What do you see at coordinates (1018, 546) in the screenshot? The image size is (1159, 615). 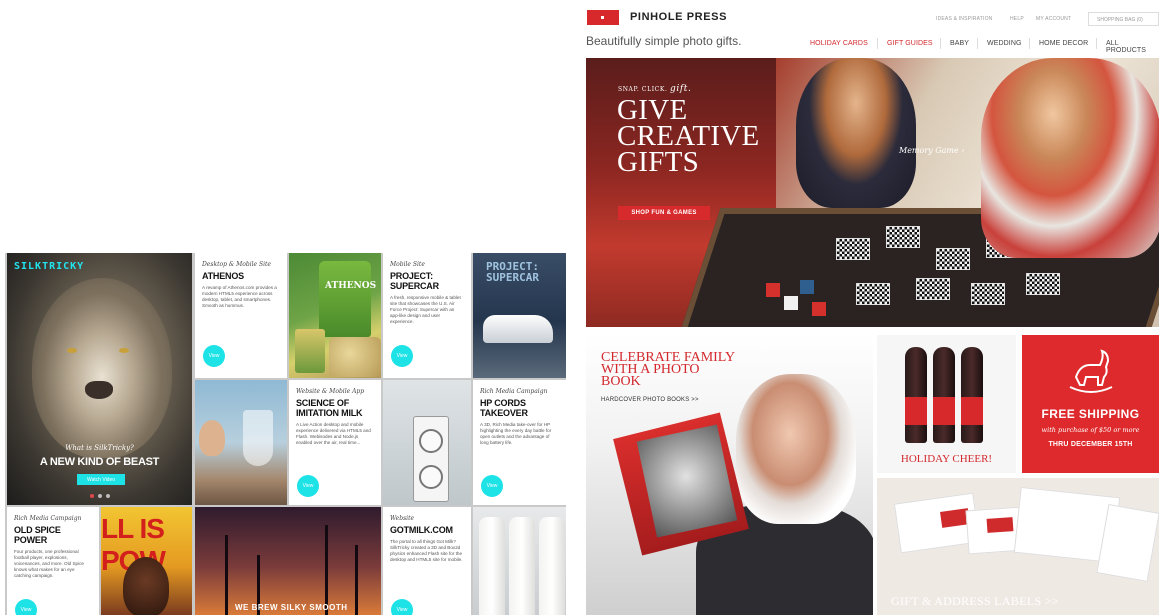 I see `gift-labels-promo: GIFT & ADDRESS LABELS >>` at bounding box center [1018, 546].